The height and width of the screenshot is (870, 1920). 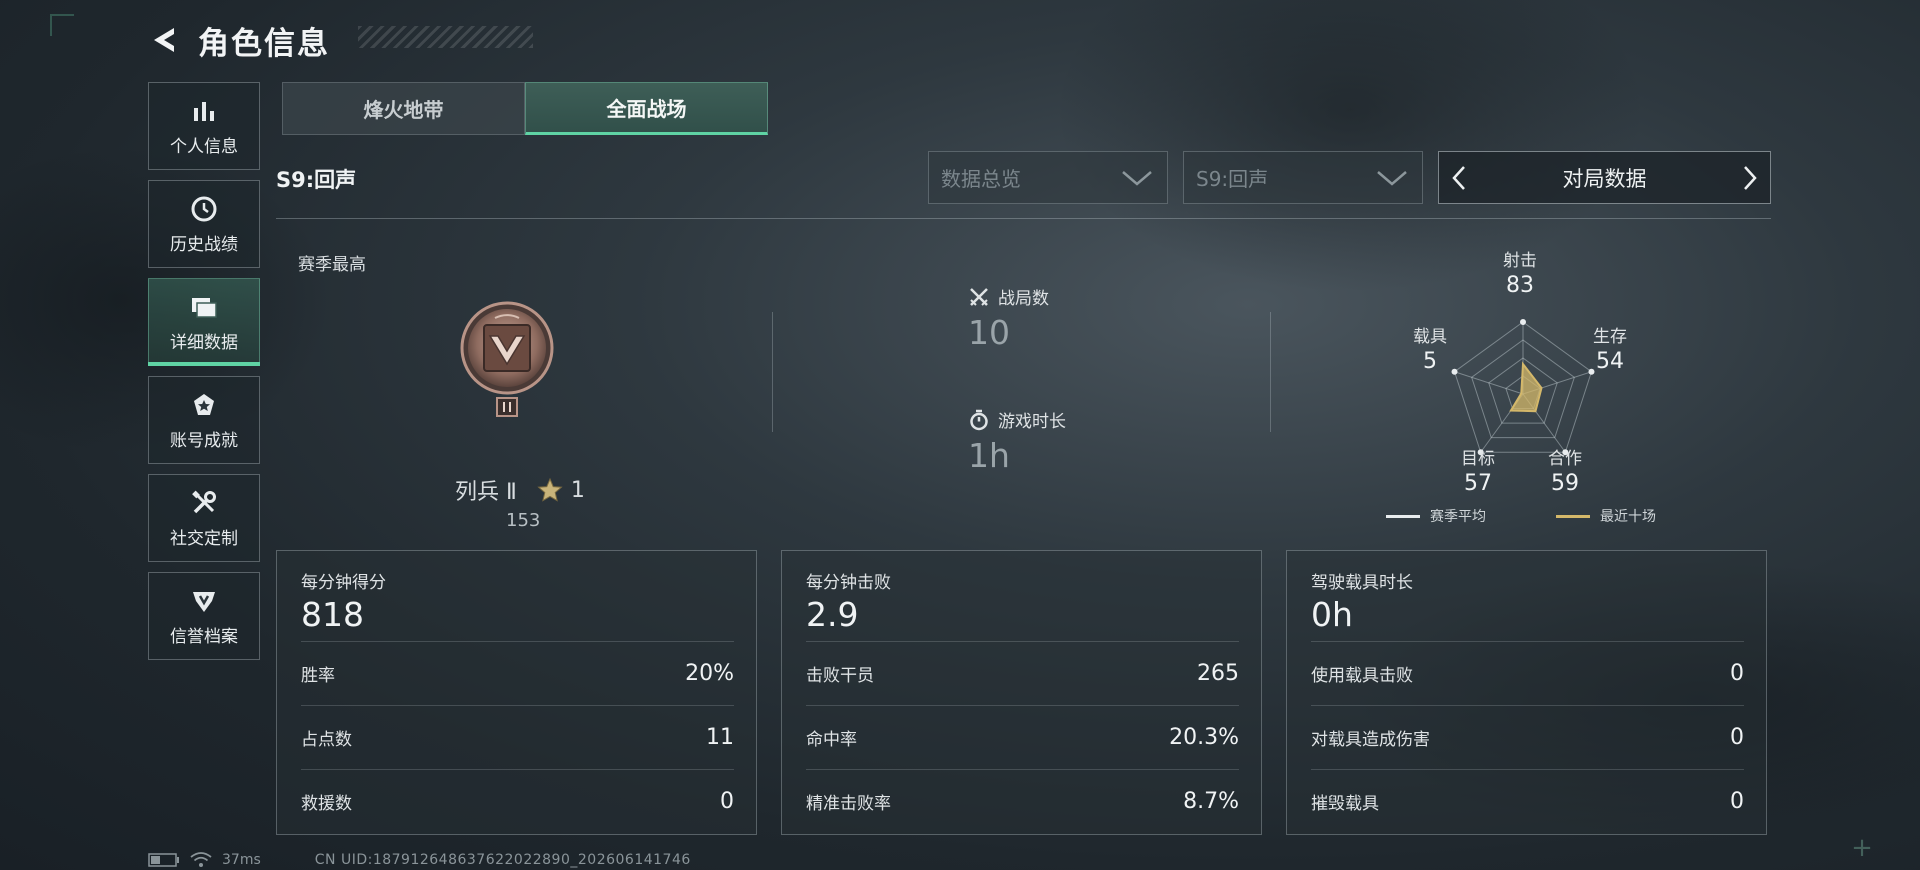 What do you see at coordinates (340, 41) in the screenshot?
I see `page-header: 角色信息` at bounding box center [340, 41].